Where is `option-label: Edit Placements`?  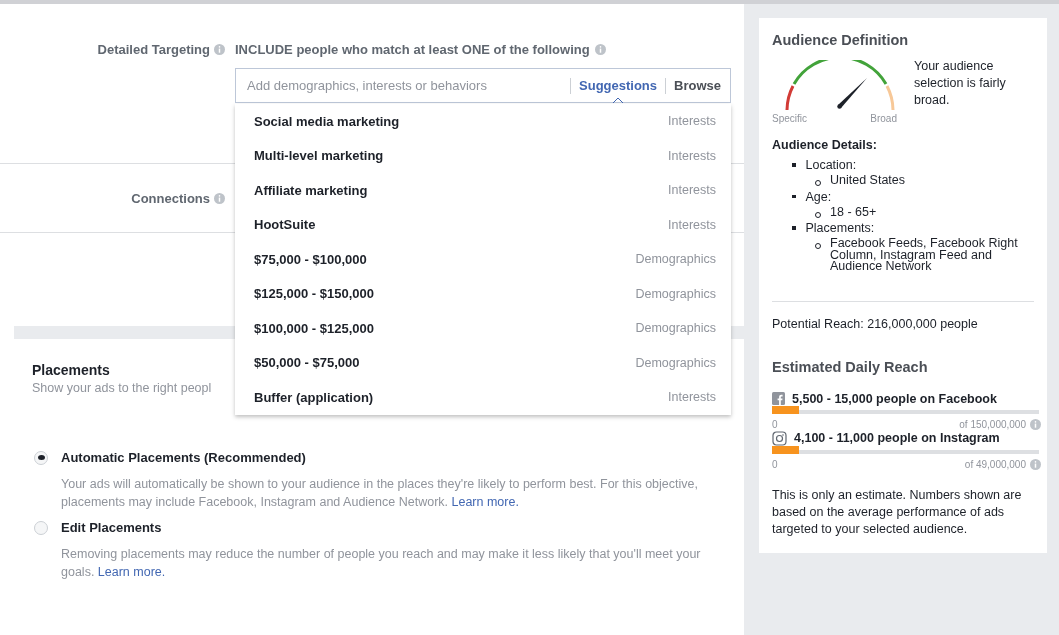
option-label: Edit Placements is located at coordinates (111, 527).